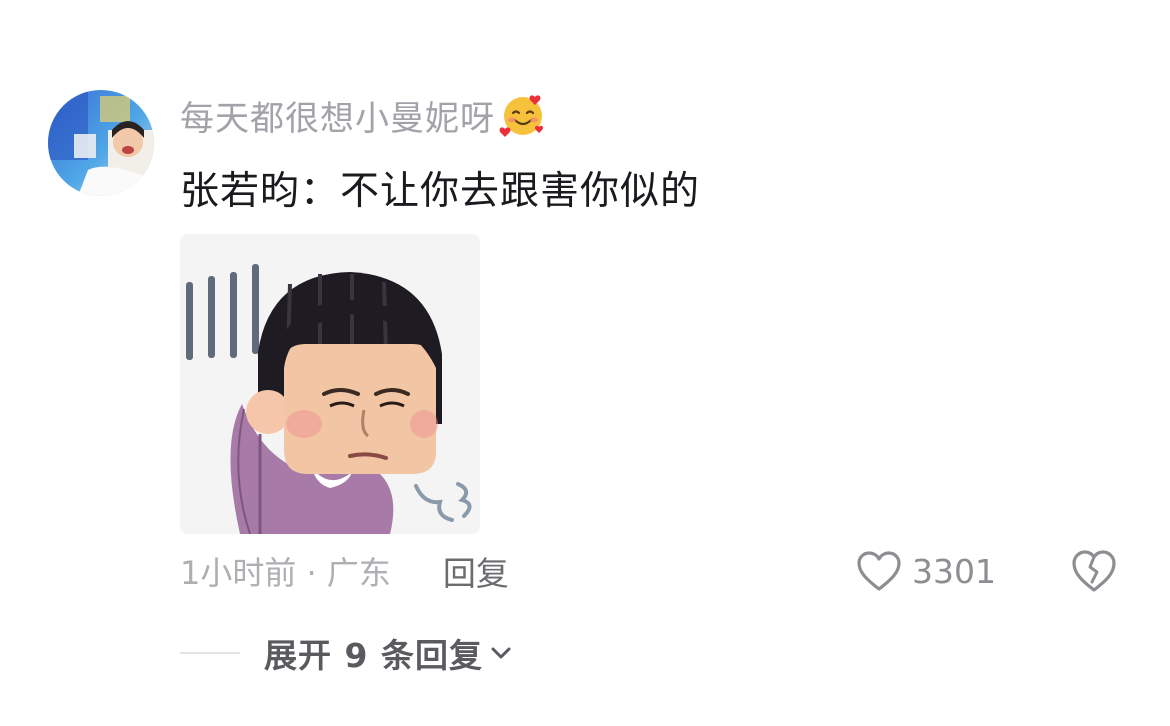 Image resolution: width=1170 pixels, height=726 pixels. I want to click on avatar-image, so click(101, 143).